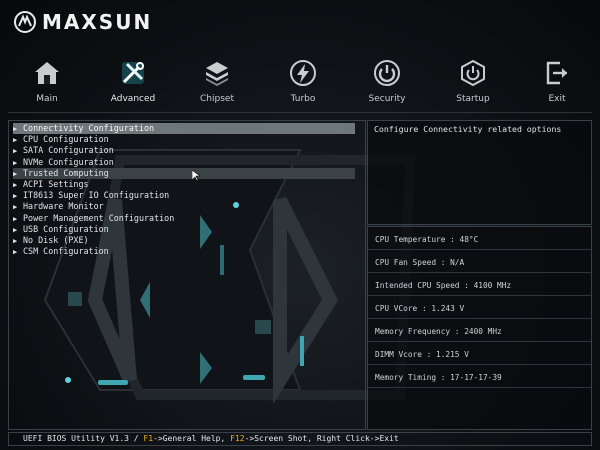 This screenshot has width=600, height=450. Describe the element at coordinates (217, 99) in the screenshot. I see `tab-chipset-label: Chipset` at that location.